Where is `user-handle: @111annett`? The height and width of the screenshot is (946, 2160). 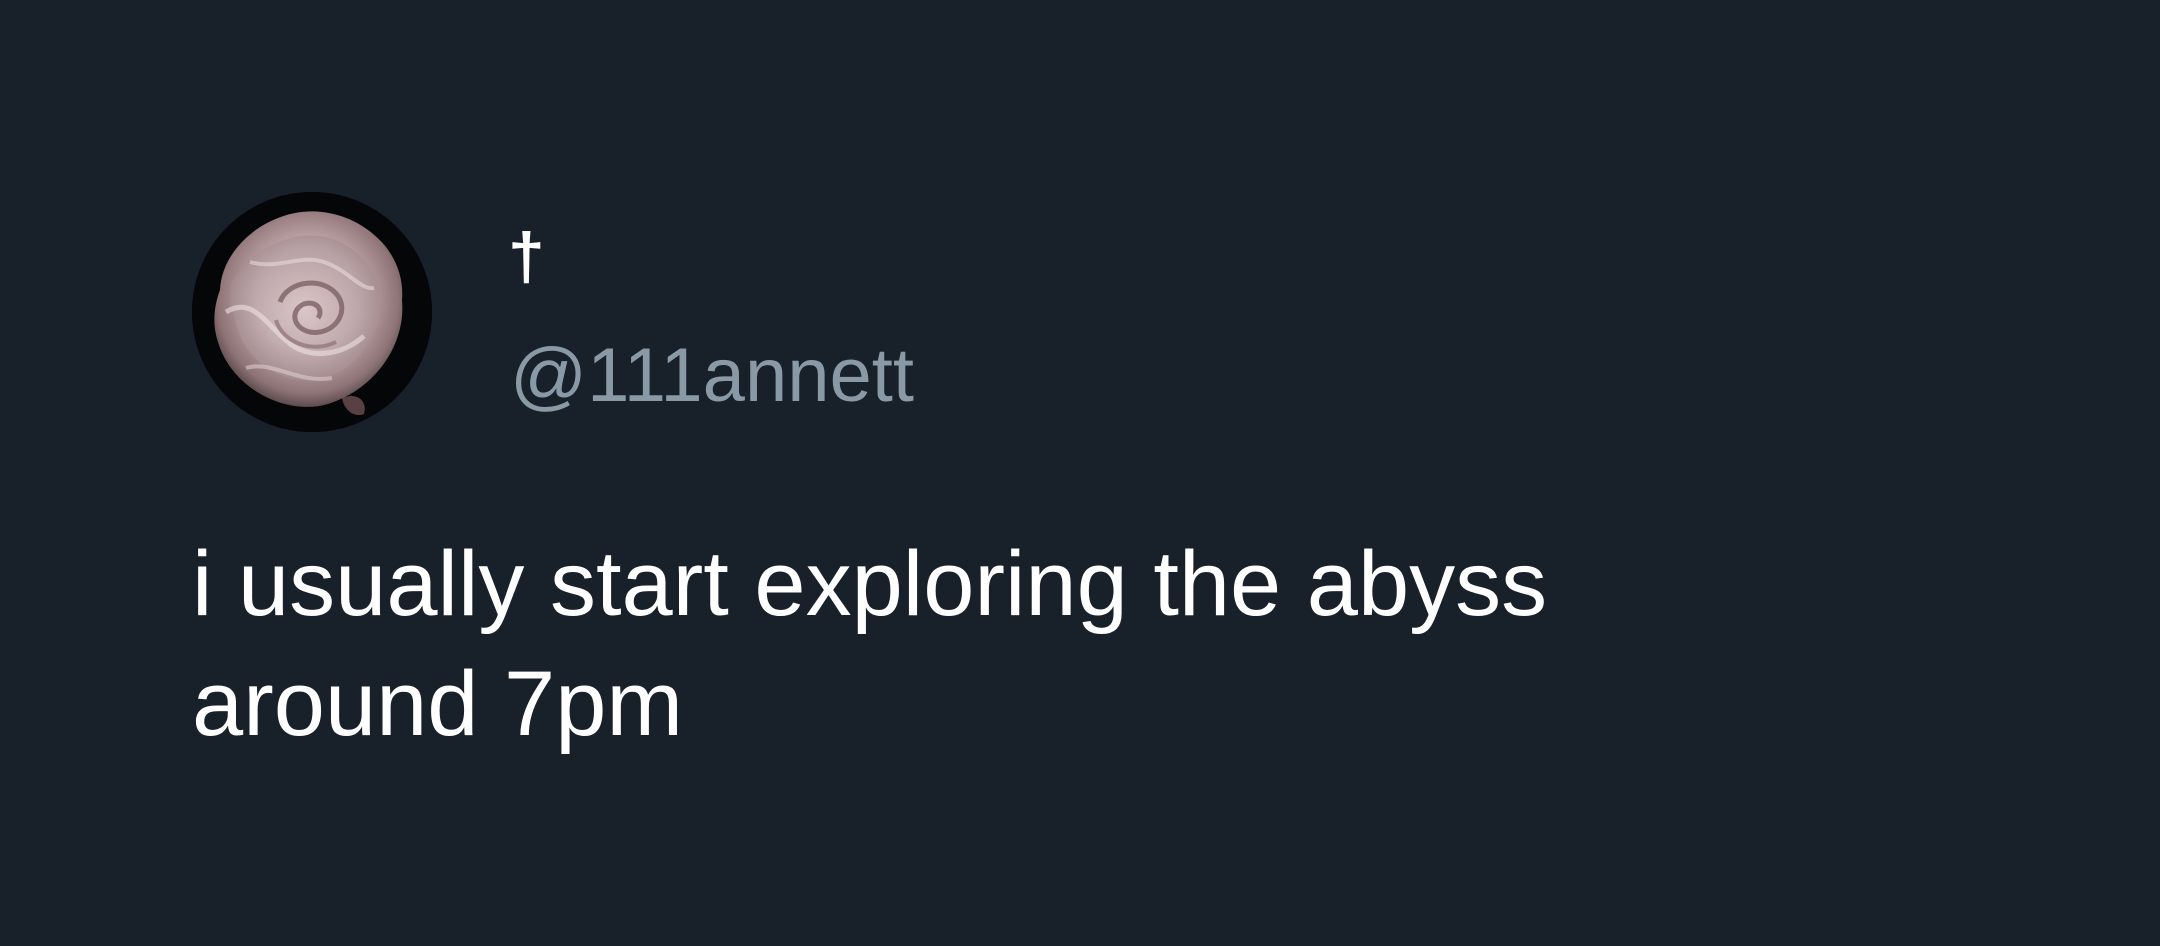
user-handle: @111annett is located at coordinates (712, 376).